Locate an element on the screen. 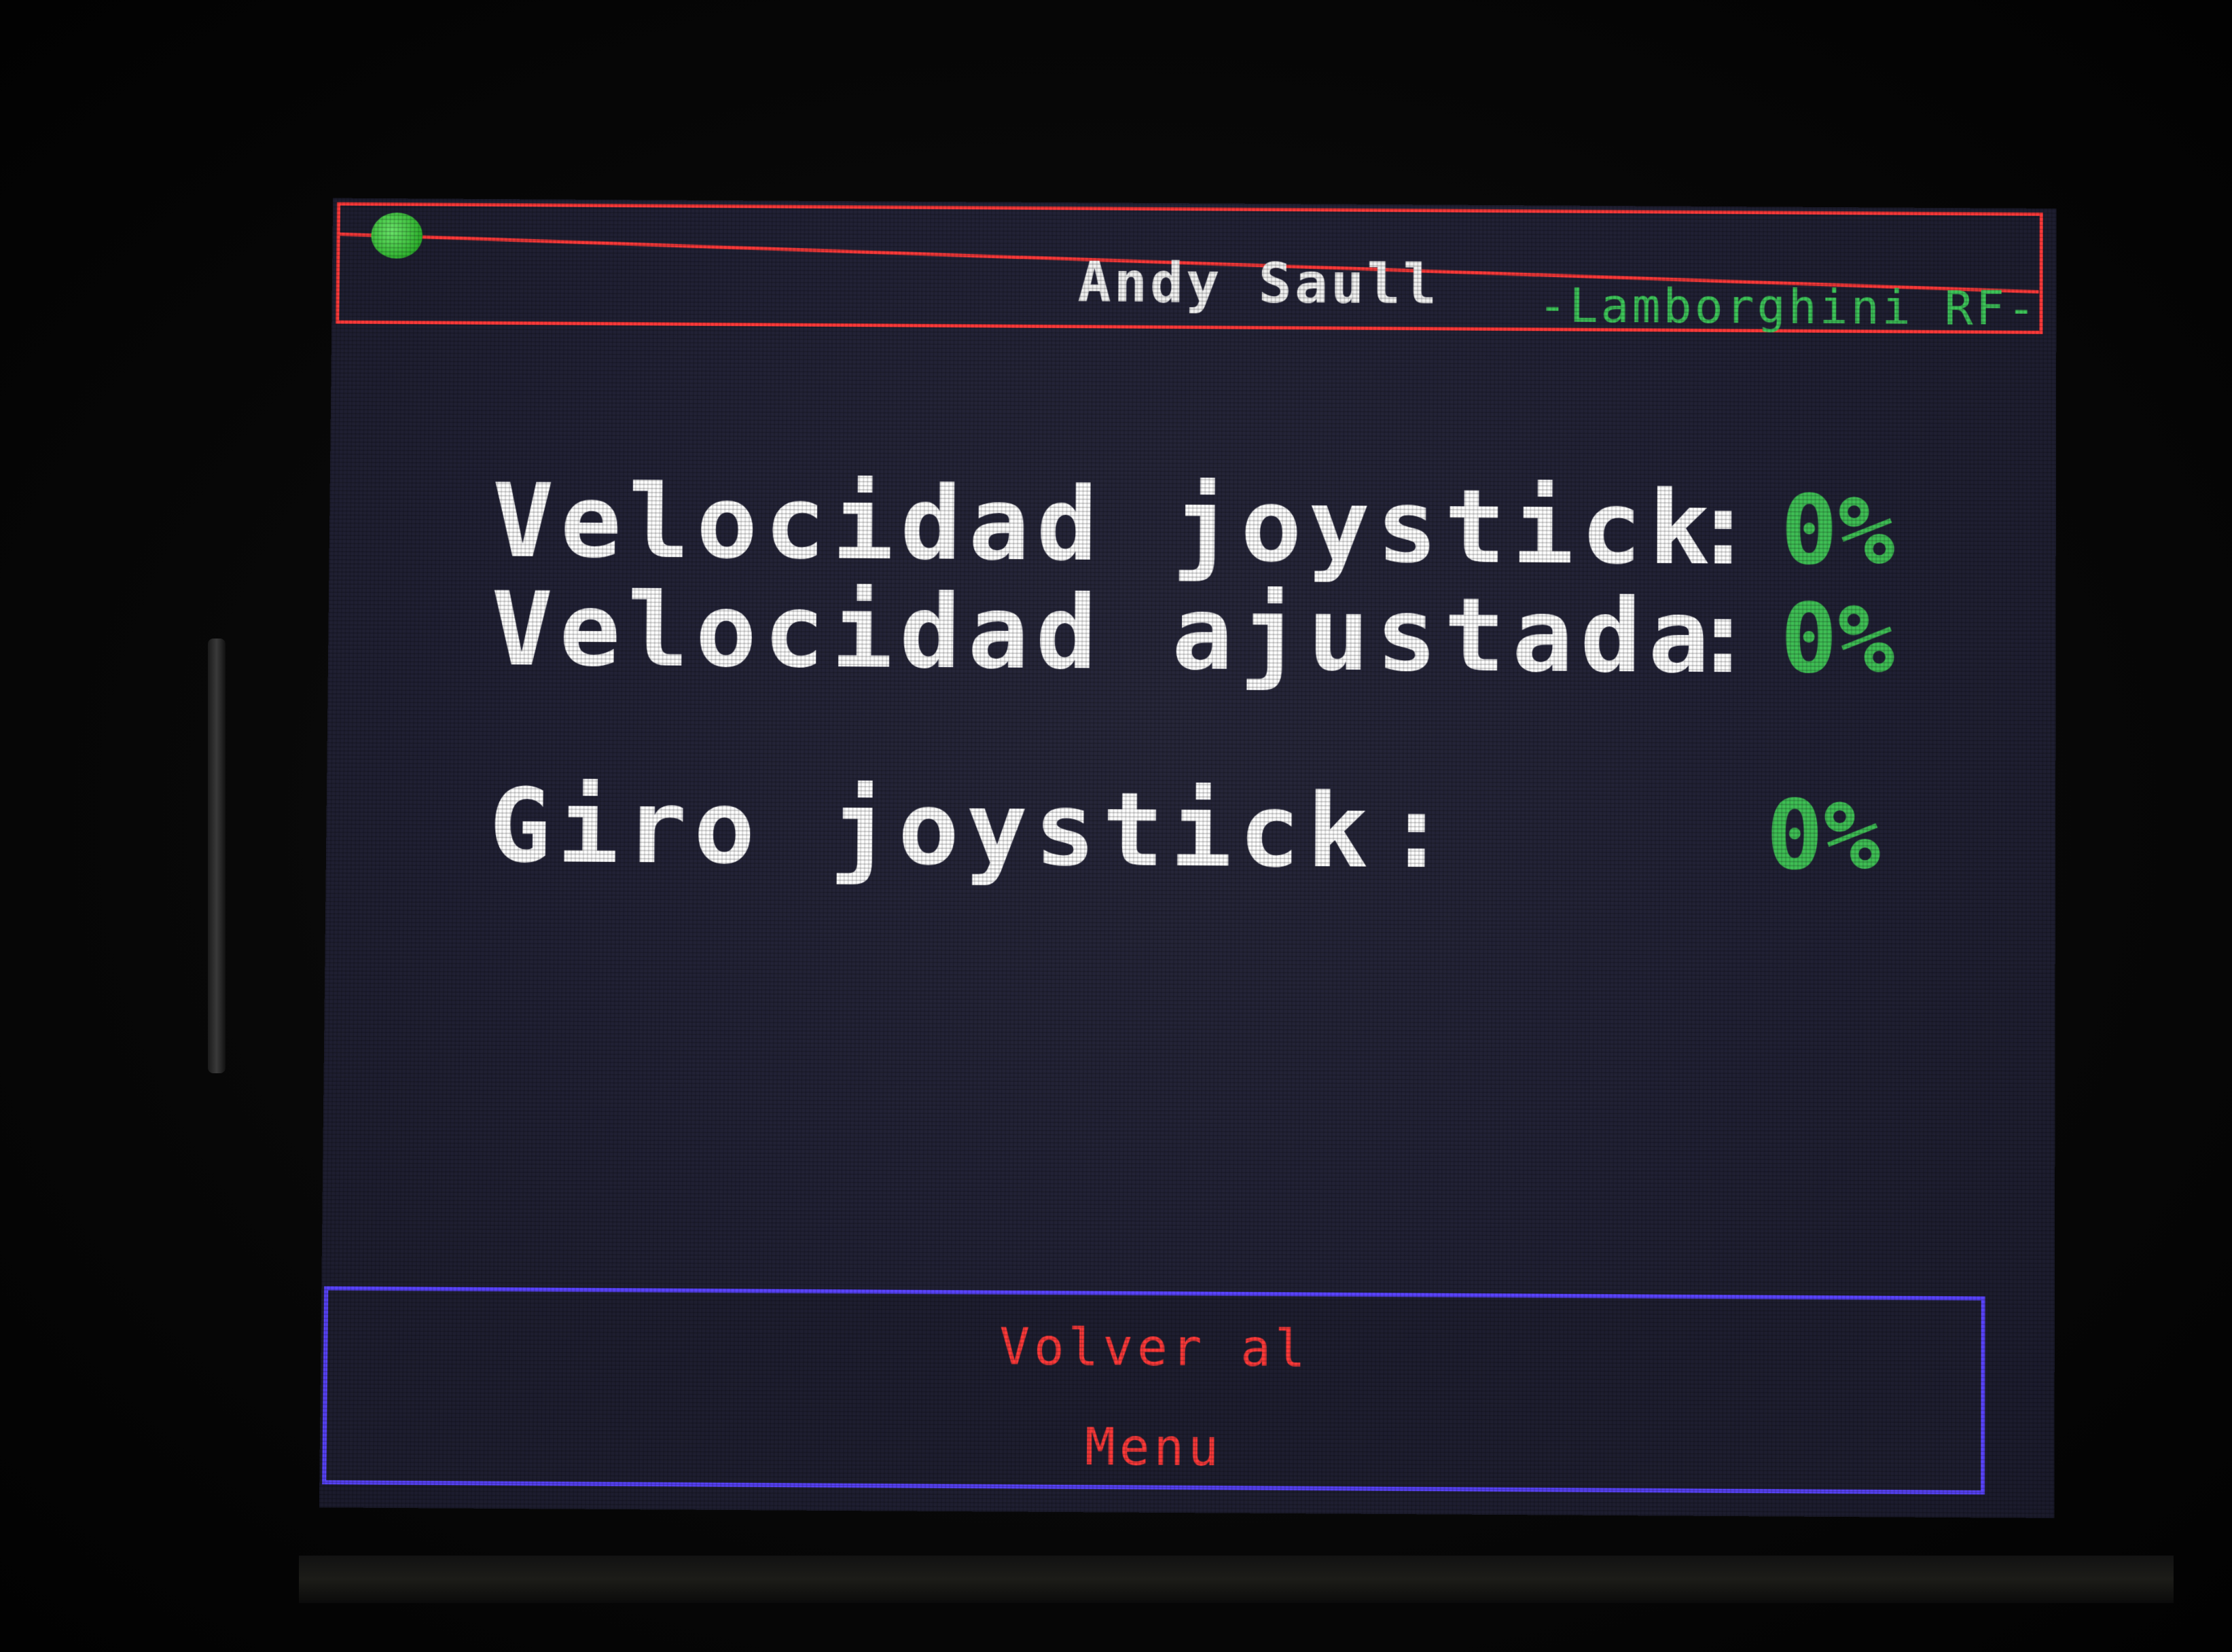 This screenshot has height=1652, width=2232. reading-label: Velocidad joystick is located at coordinates (1104, 525).